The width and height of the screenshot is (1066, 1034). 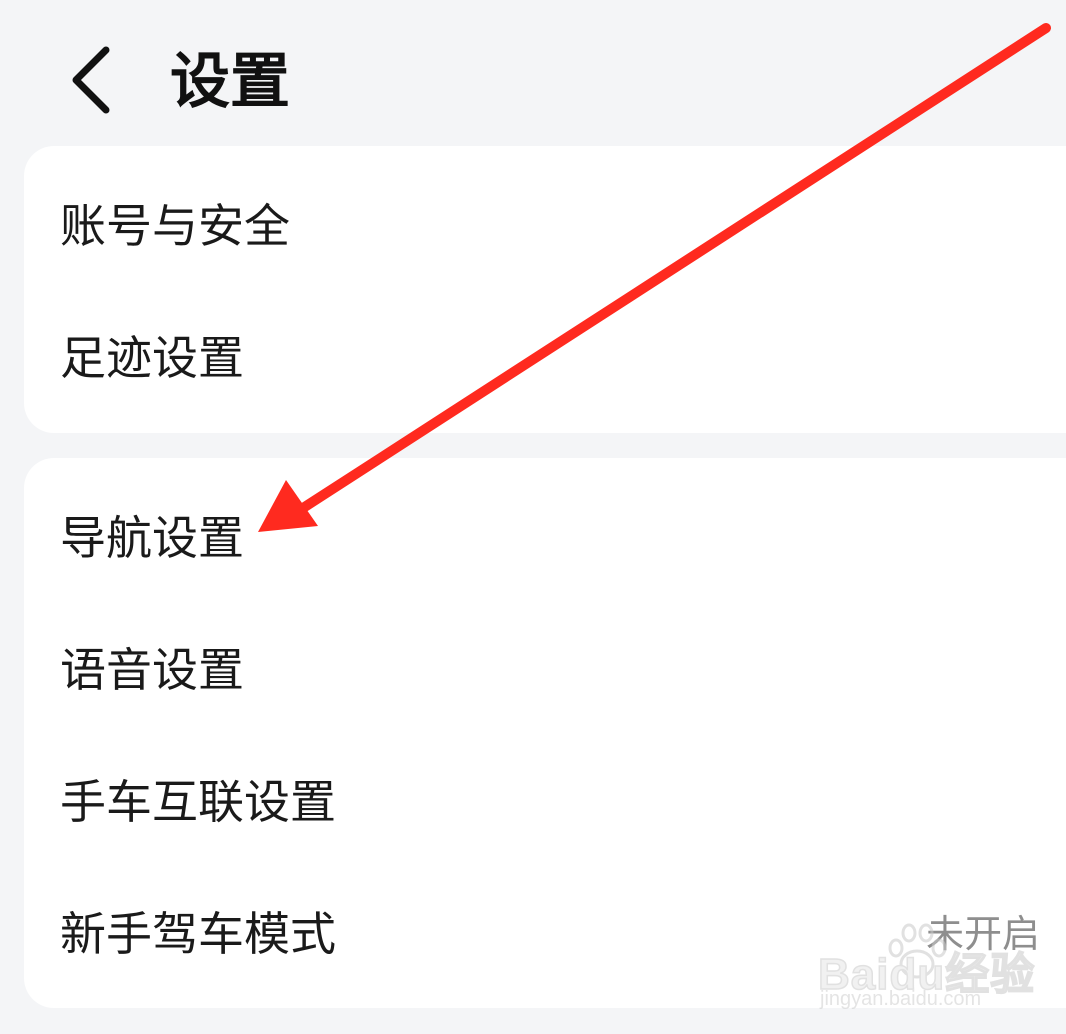 What do you see at coordinates (901, 999) in the screenshot?
I see `watermark-url: jingyan.baidu.com` at bounding box center [901, 999].